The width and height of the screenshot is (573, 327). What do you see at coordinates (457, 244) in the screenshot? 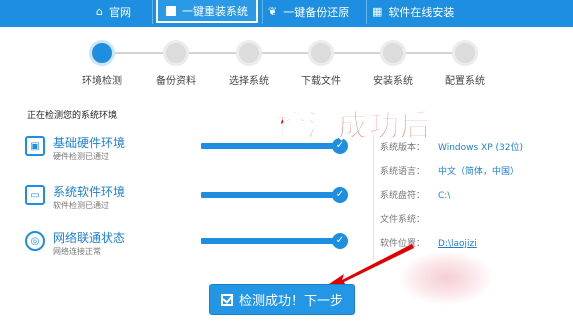
I see `software-location-link: D:\laojizi` at bounding box center [457, 244].